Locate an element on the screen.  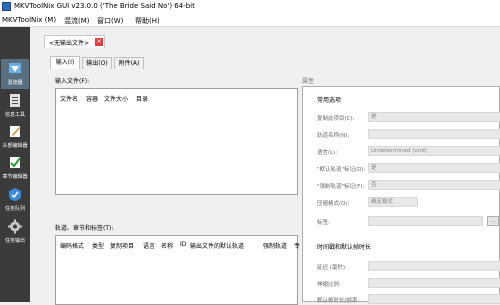
tab-attachments: 附件(A) is located at coordinates (129, 63).